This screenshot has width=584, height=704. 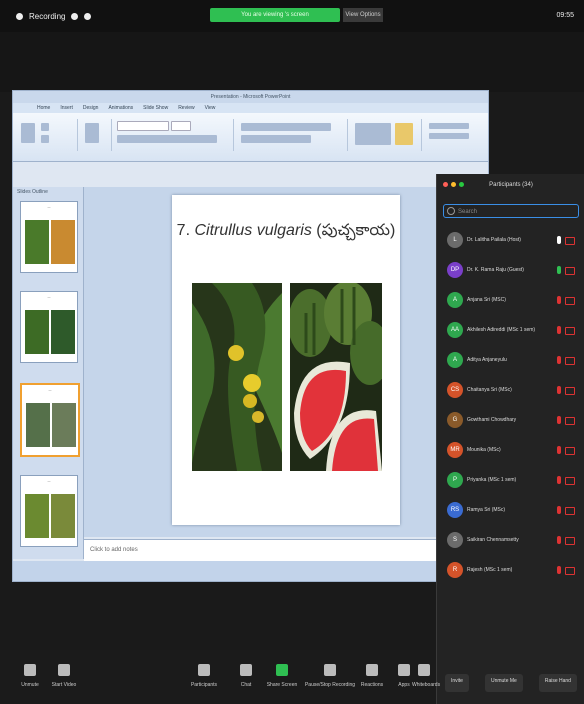 I want to click on participant-row: RS Ramya Sri (MSc), so click(x=511, y=511).